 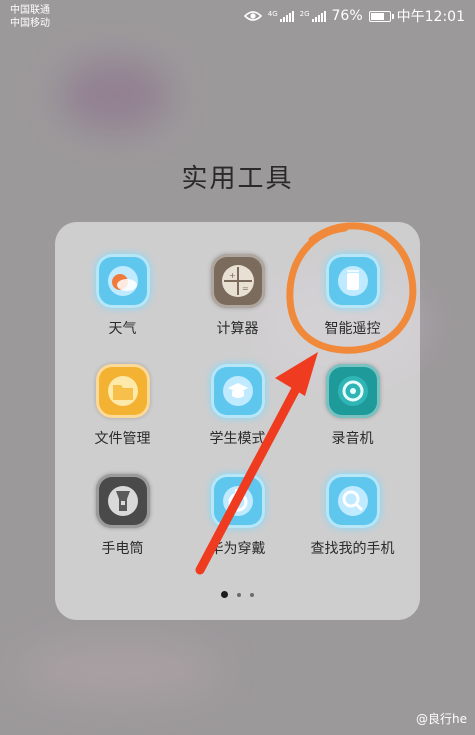 What do you see at coordinates (122, 281) in the screenshot?
I see `weather-icon` at bounding box center [122, 281].